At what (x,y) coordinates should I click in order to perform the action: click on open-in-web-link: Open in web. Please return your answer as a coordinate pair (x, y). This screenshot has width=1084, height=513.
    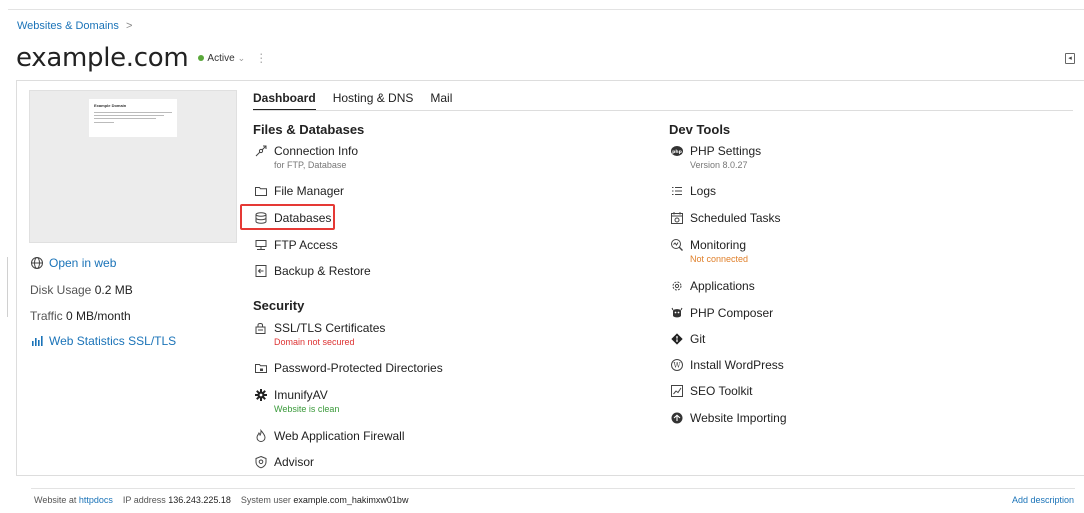
    Looking at the image, I should click on (73, 263).